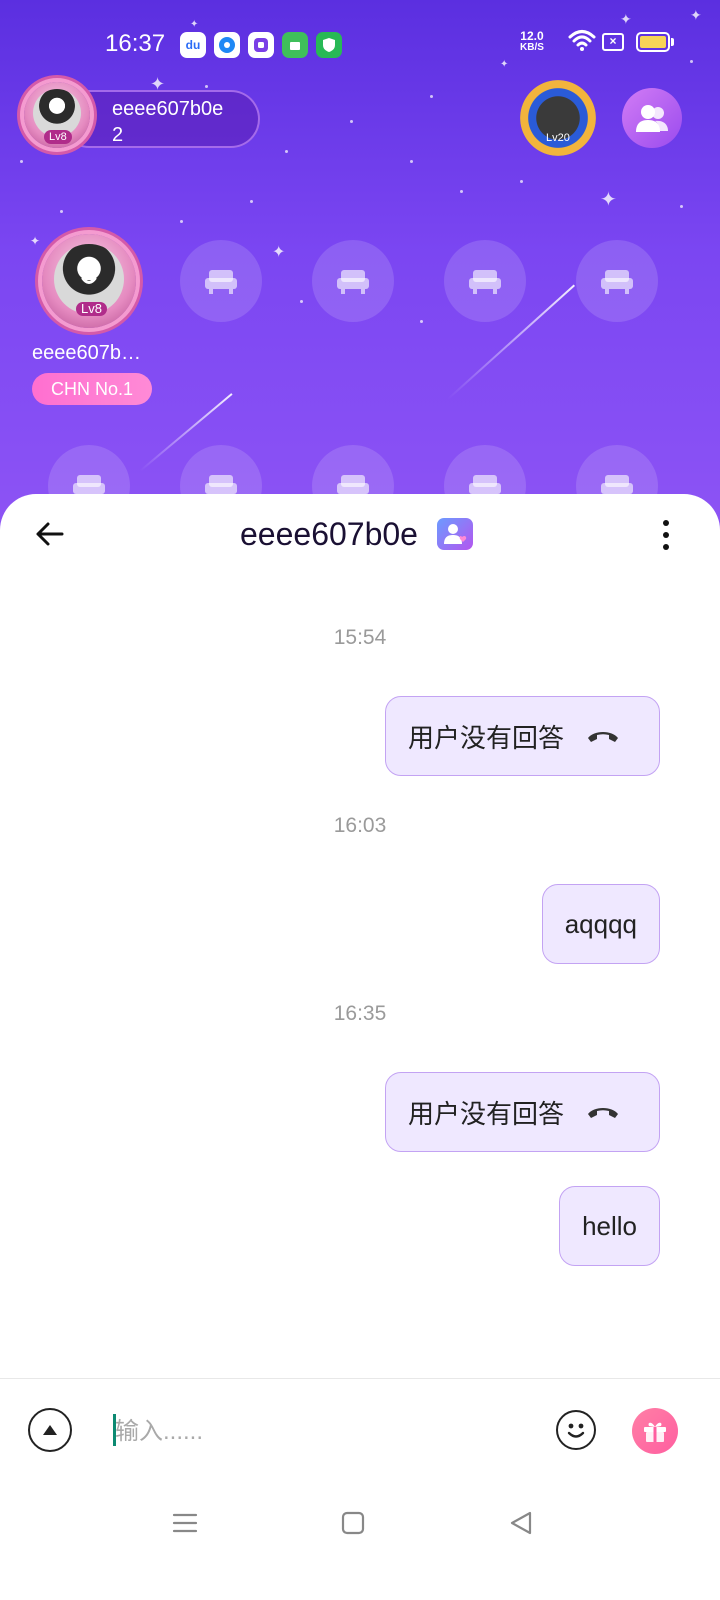  Describe the element at coordinates (360, 1013) in the screenshot. I see `message-timestamp: 16:35` at that location.